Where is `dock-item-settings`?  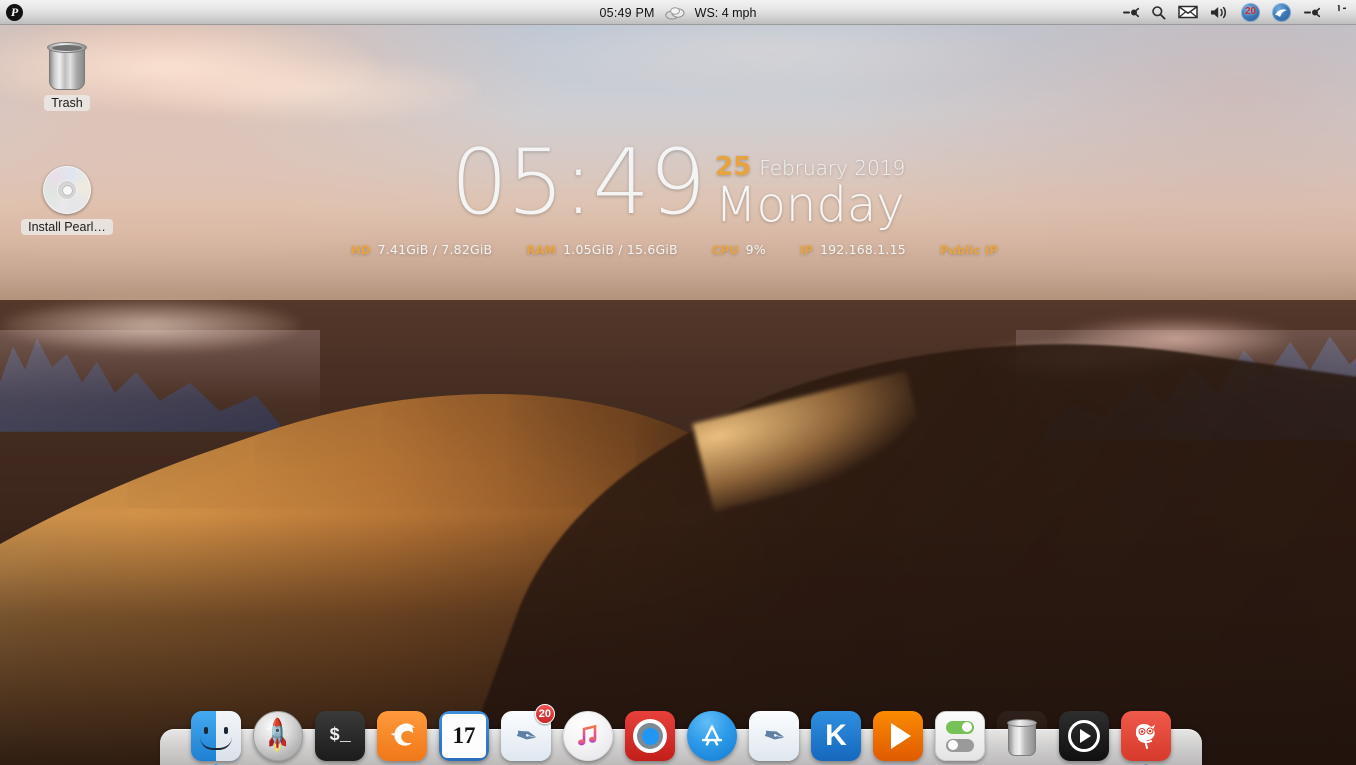
dock-item-settings is located at coordinates (960, 734).